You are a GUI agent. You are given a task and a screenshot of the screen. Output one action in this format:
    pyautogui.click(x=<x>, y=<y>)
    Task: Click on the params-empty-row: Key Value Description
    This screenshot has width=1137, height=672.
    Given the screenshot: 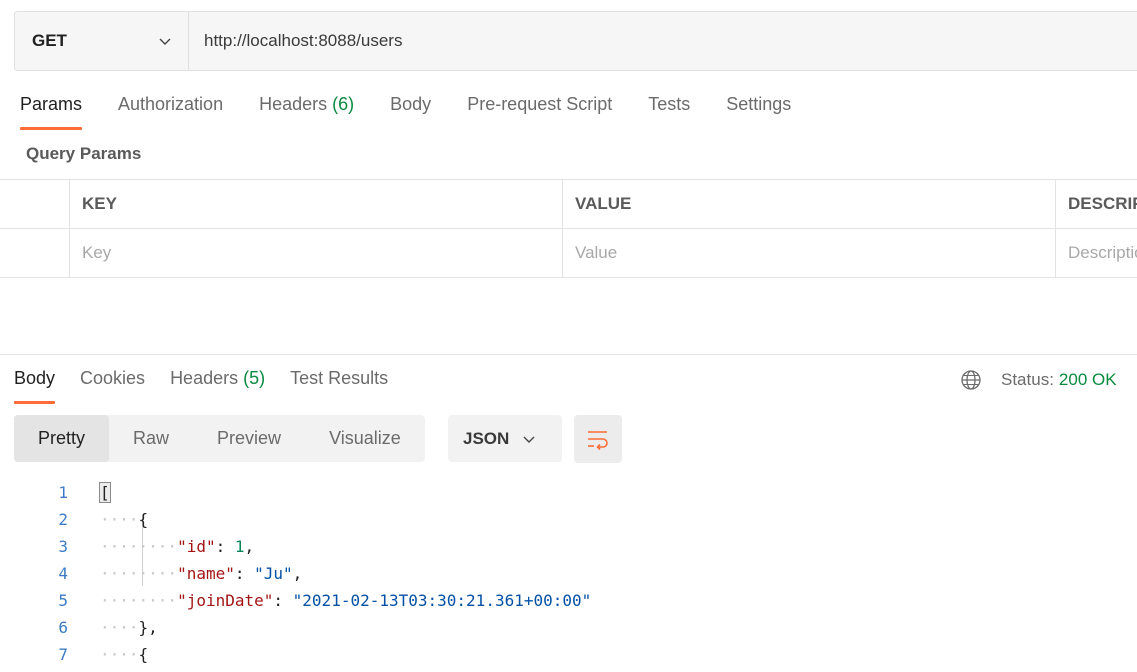 What is the action you would take?
    pyautogui.click(x=568, y=253)
    